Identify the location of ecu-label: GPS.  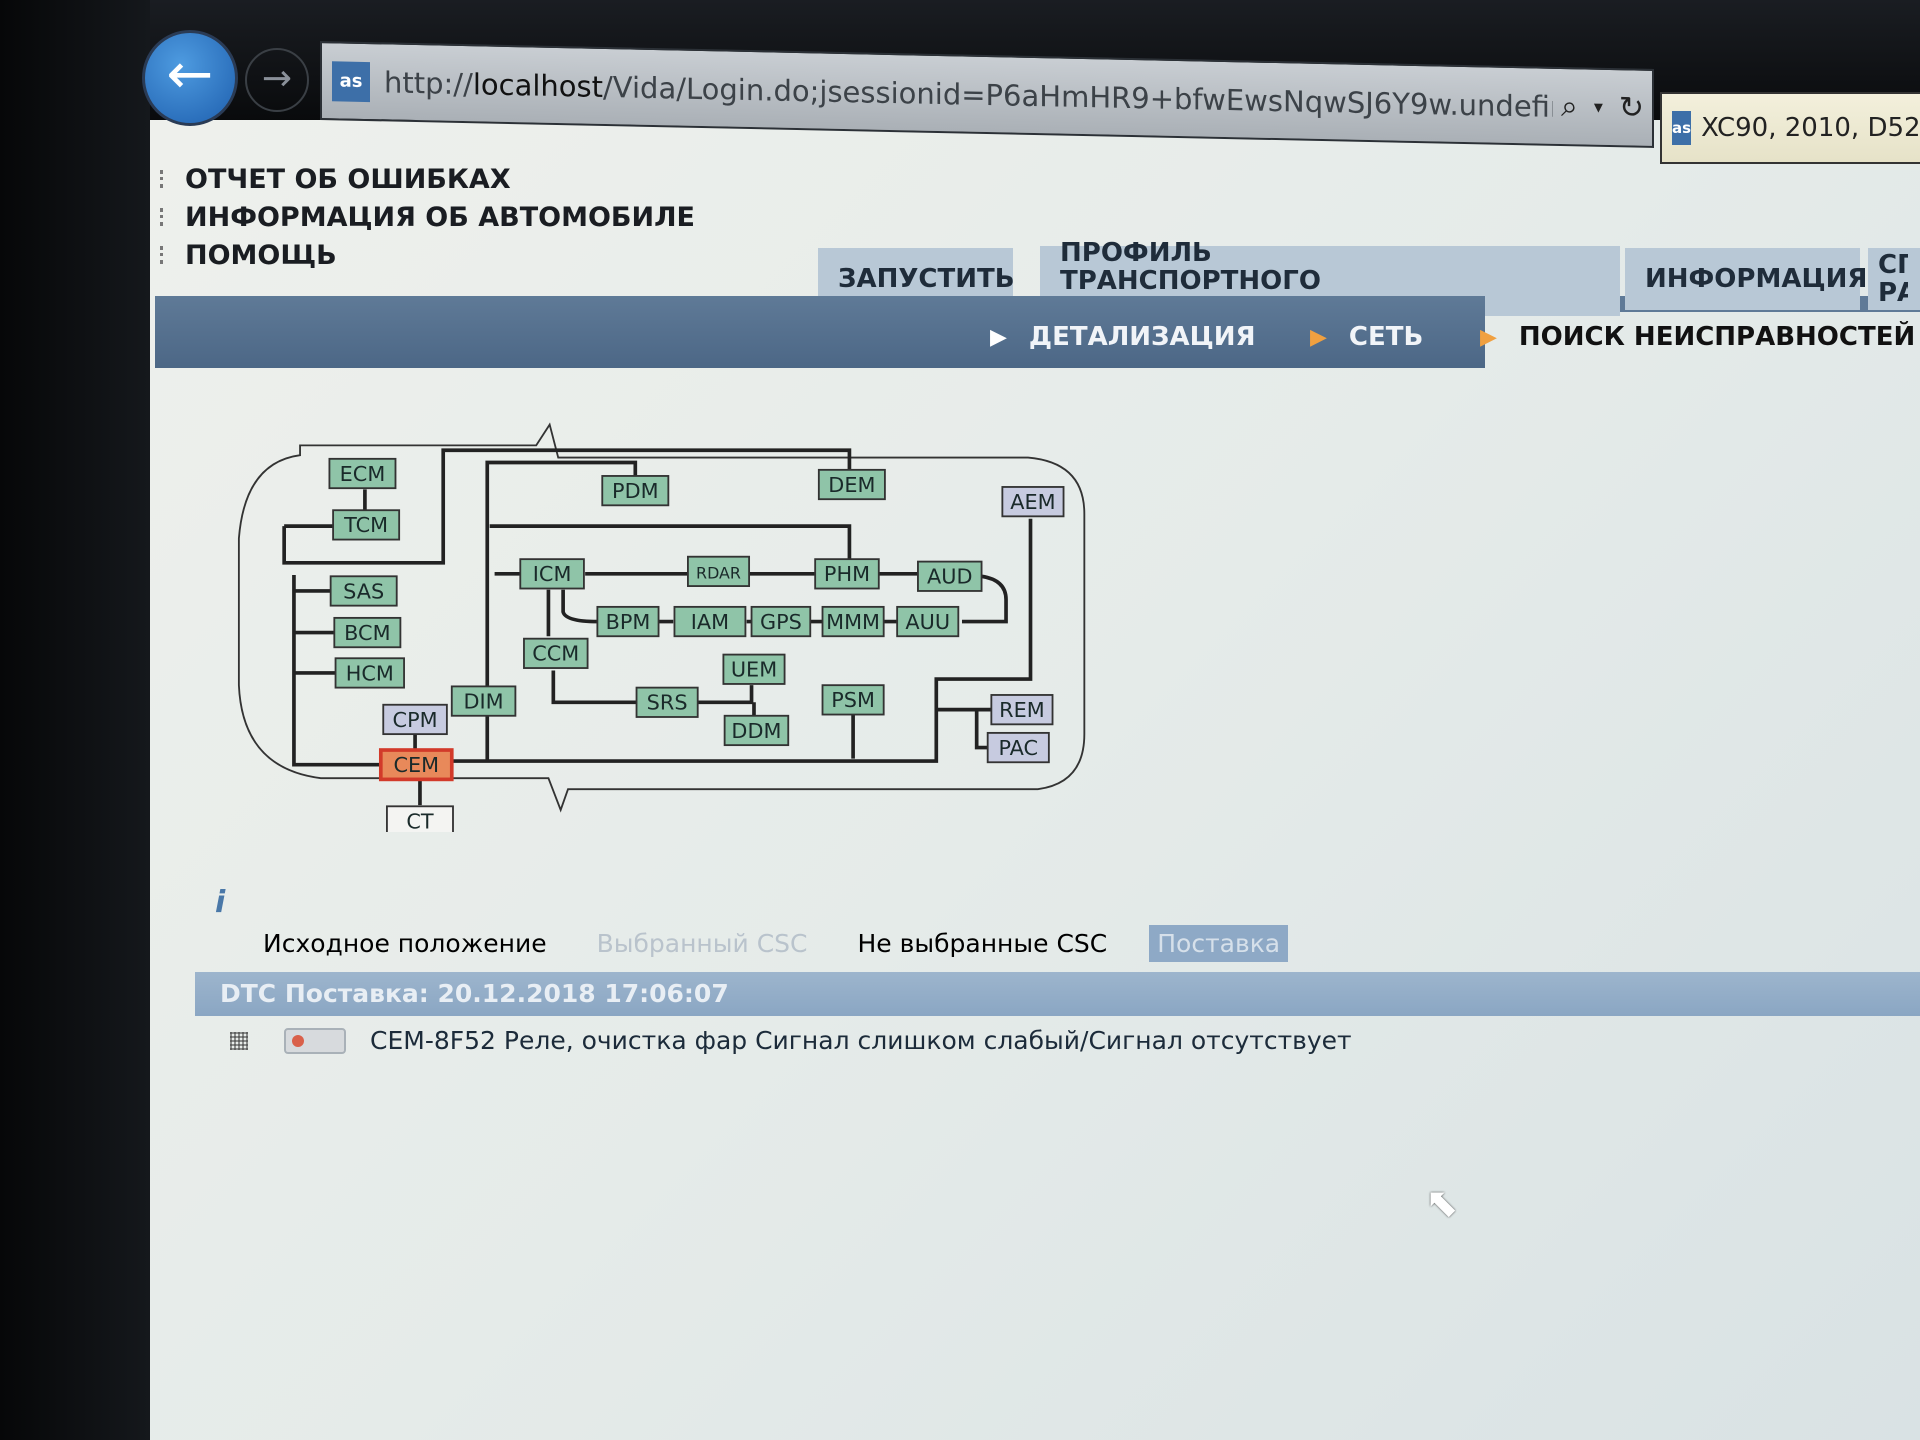
(781, 622).